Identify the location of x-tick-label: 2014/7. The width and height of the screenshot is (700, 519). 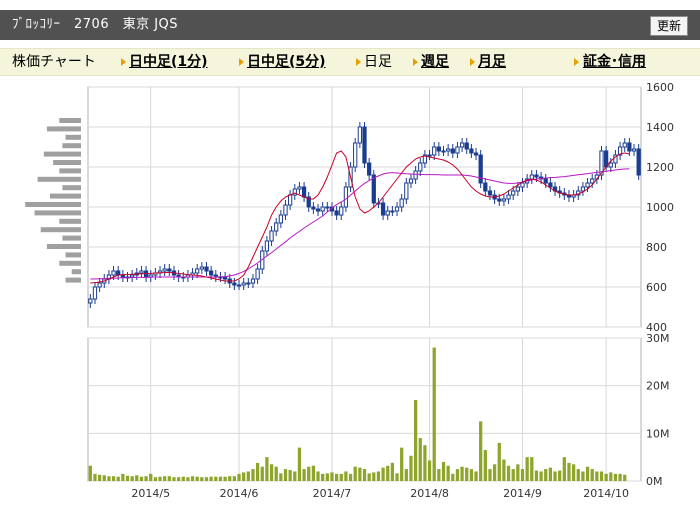
(332, 493).